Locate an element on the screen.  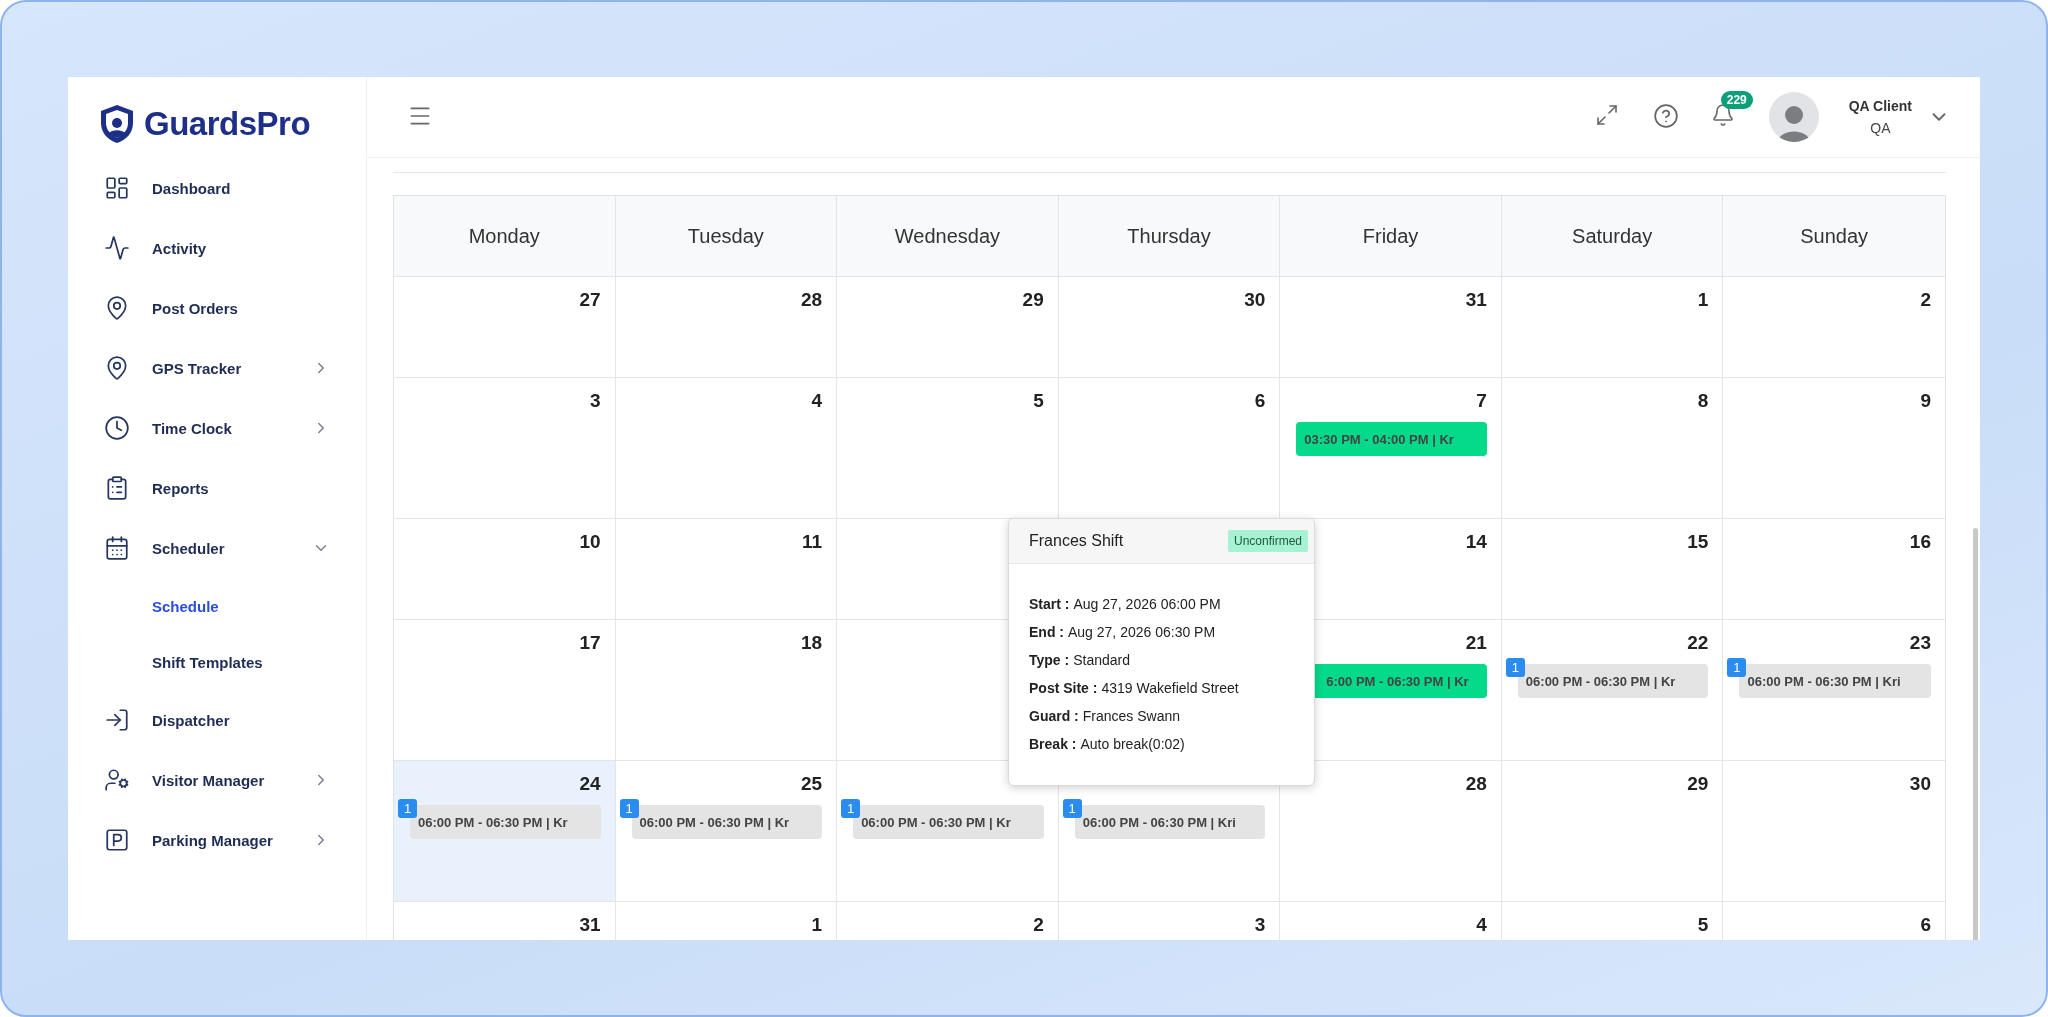
date-number: 17 is located at coordinates (590, 643).